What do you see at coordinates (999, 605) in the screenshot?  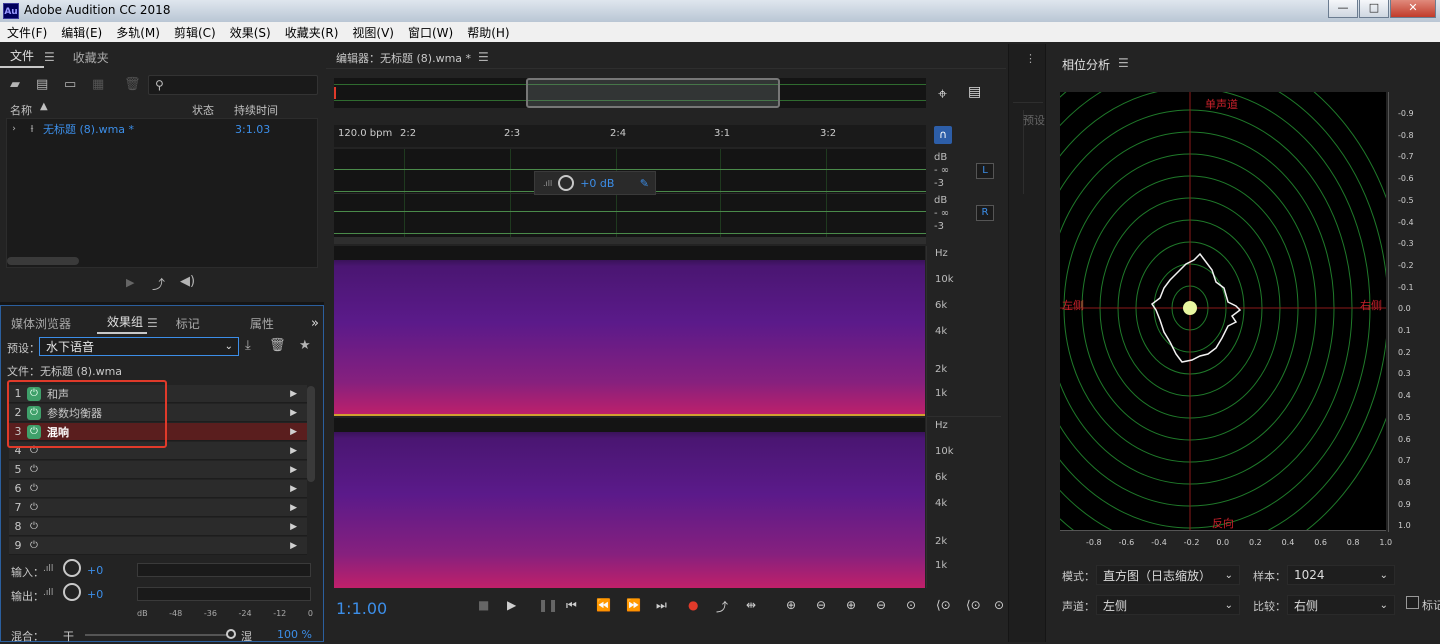 I see `zoom-right-icon: ⊙` at bounding box center [999, 605].